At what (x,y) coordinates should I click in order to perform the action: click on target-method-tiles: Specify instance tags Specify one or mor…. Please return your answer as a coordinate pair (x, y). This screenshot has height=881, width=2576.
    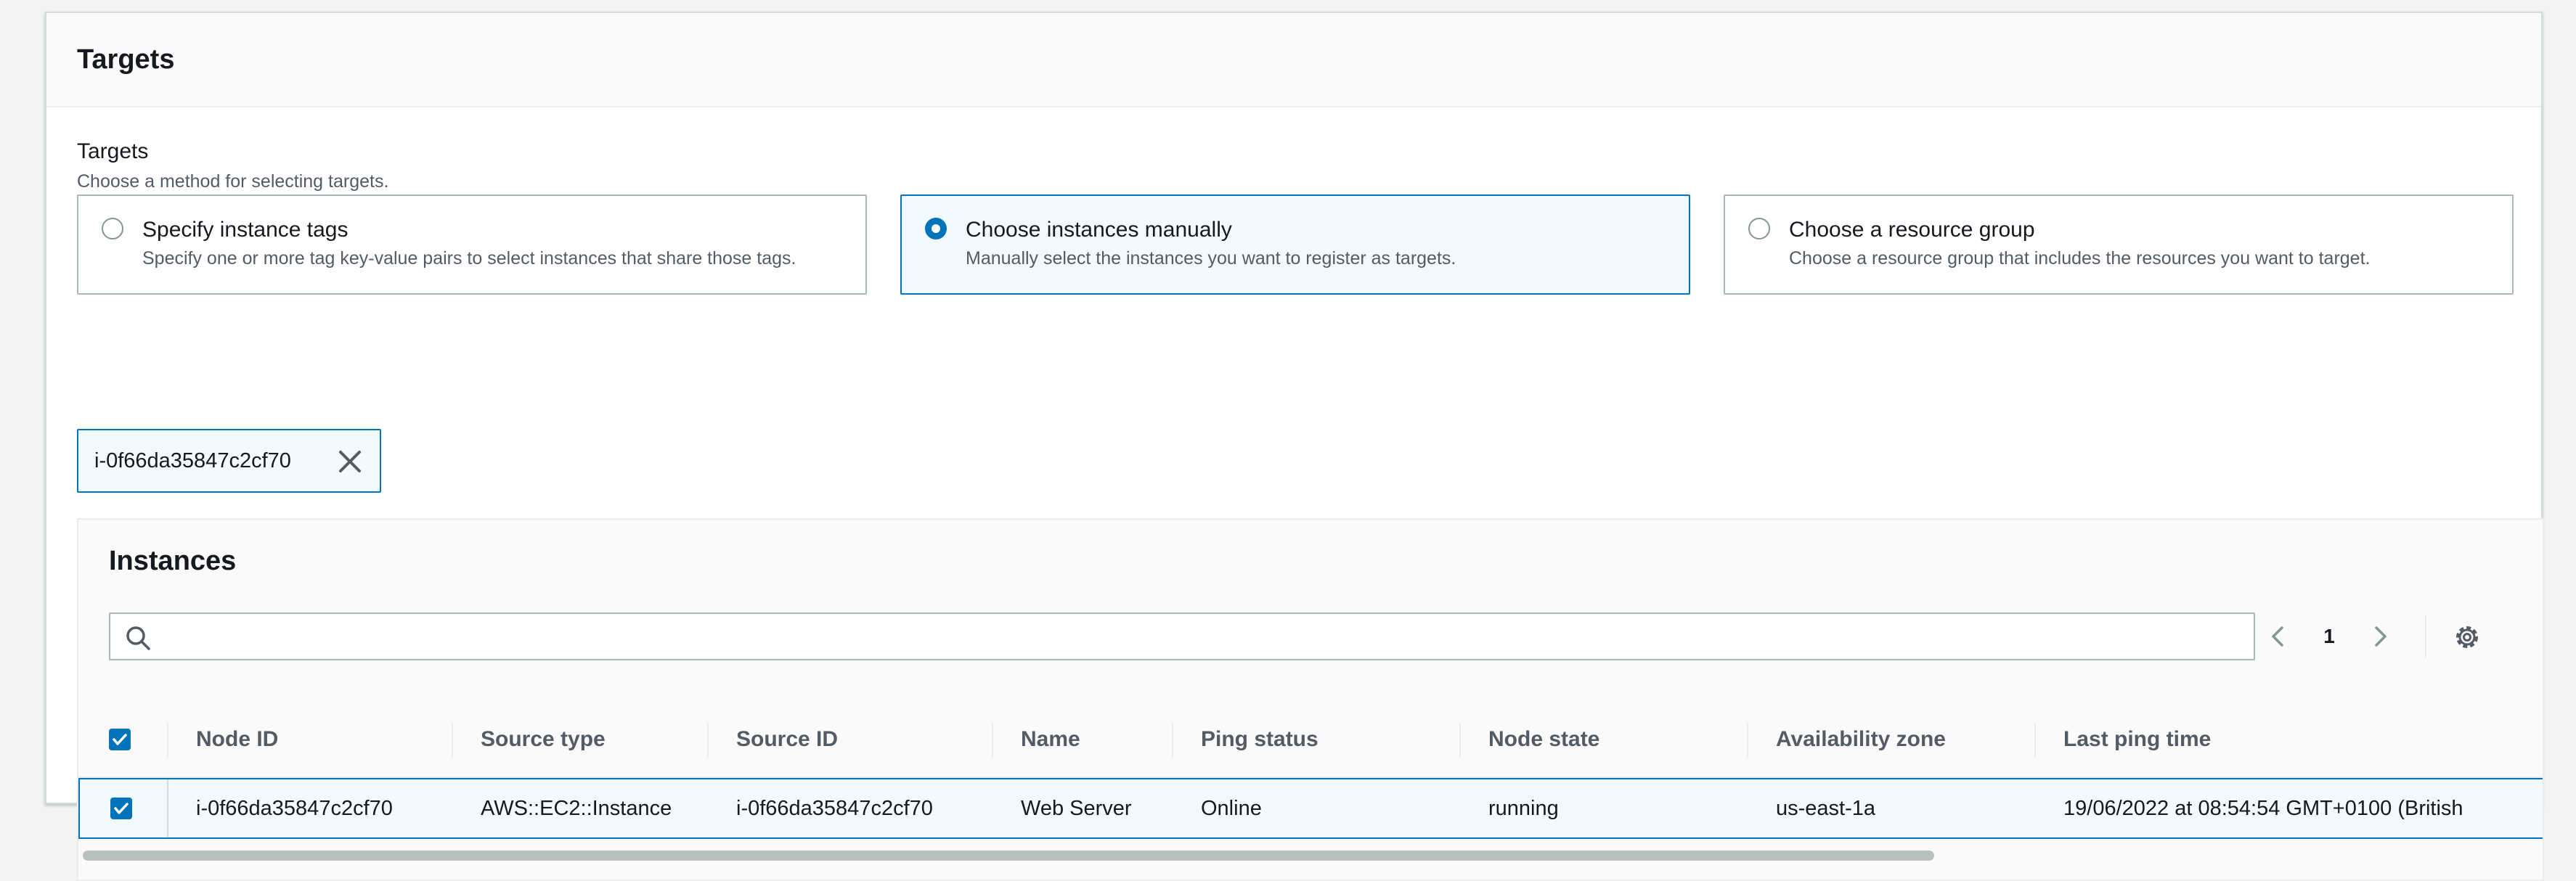
    Looking at the image, I should click on (1295, 245).